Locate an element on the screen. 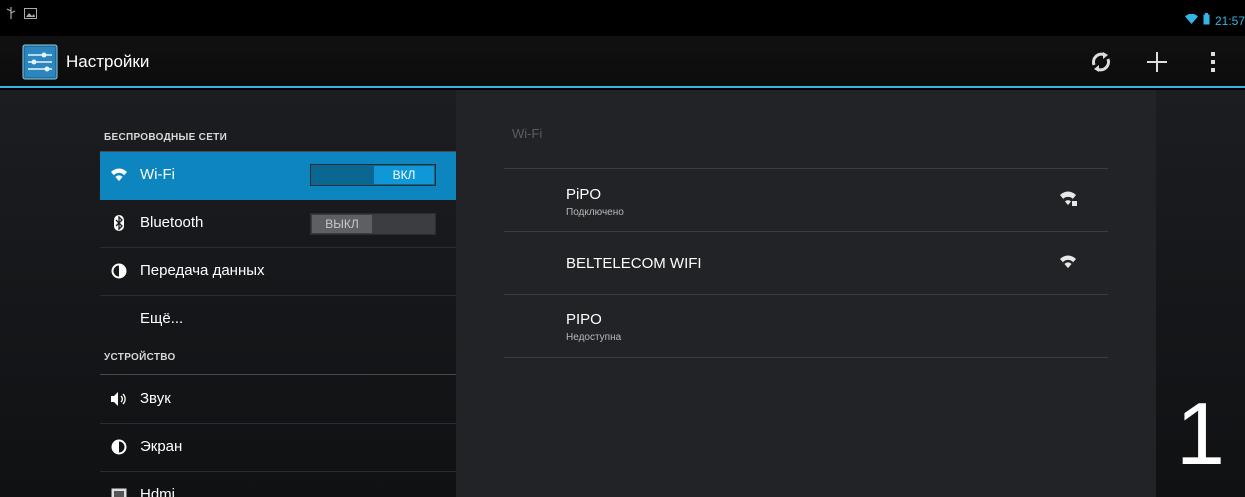 Image resolution: width=1245 pixels, height=497 pixels. action-bar: Настройки is located at coordinates (622, 62).